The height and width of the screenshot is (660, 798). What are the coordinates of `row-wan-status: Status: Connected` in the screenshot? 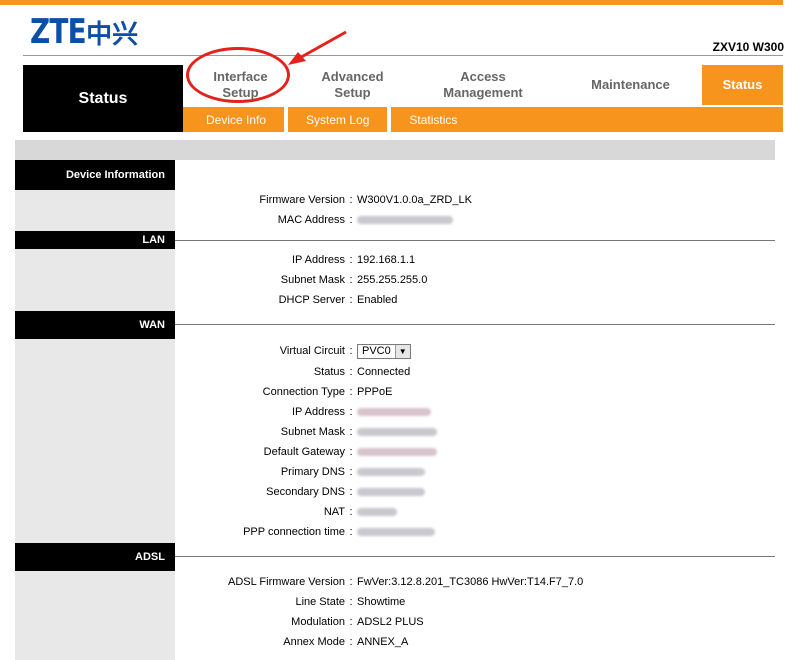 It's located at (475, 372).